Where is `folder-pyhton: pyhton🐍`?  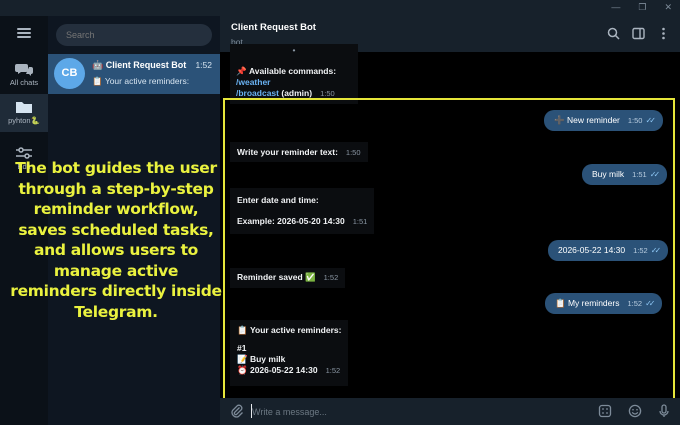 folder-pyhton: pyhton🐍 is located at coordinates (24, 113).